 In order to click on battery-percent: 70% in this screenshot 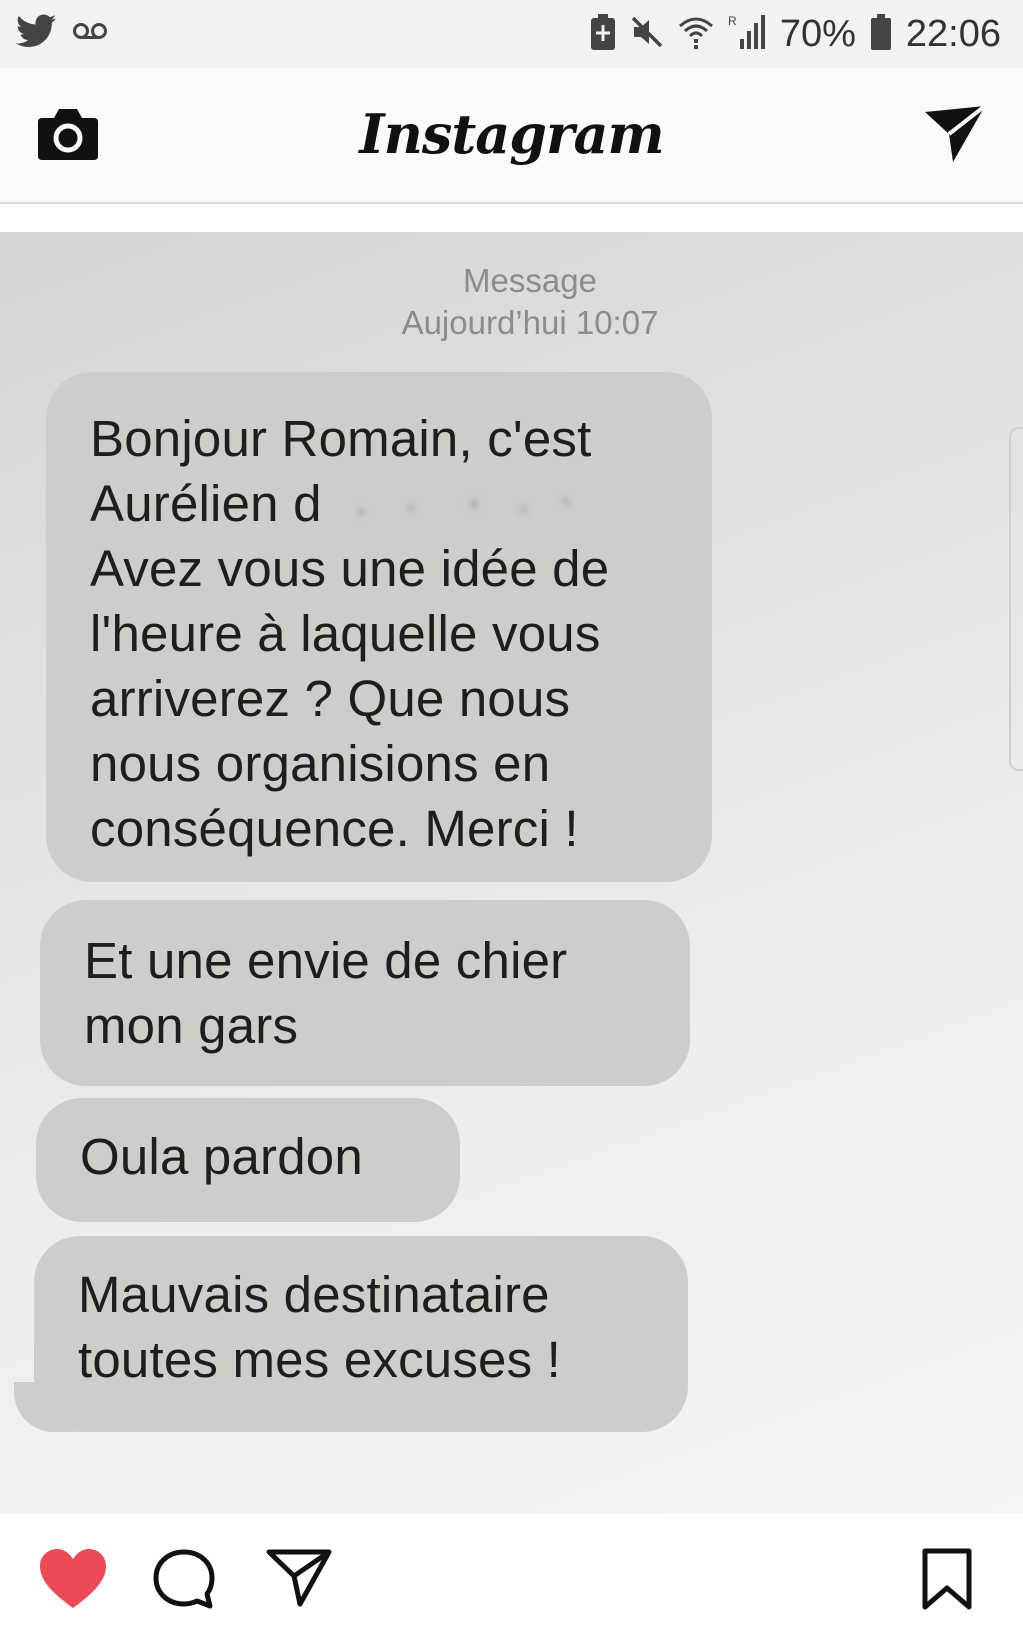, I will do `click(817, 34)`.